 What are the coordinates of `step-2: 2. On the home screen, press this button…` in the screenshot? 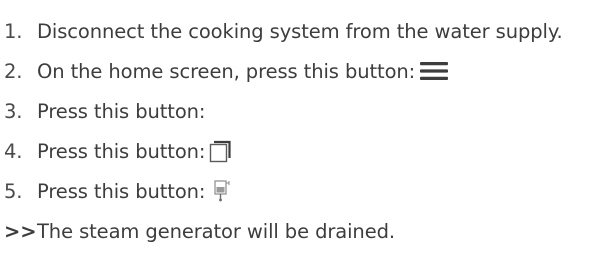 It's located at (224, 71).